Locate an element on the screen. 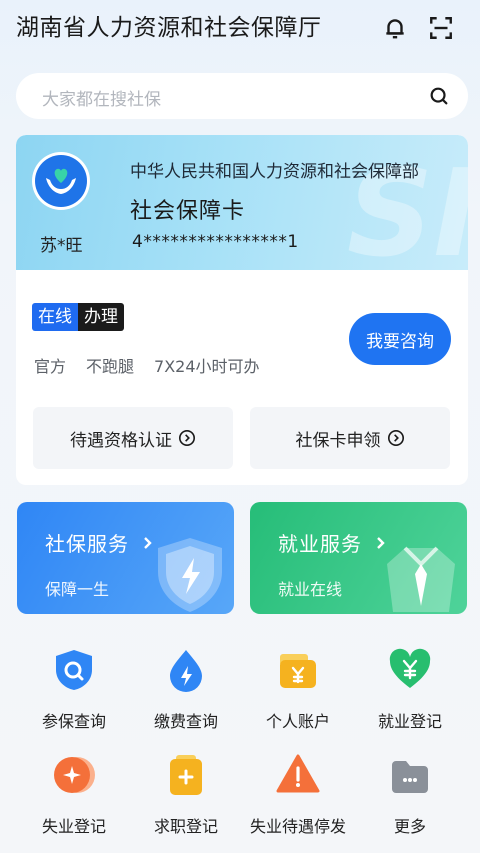 This screenshot has height=853, width=480. grid-item-job-seek-register: 求职登记 is located at coordinates (186, 794).